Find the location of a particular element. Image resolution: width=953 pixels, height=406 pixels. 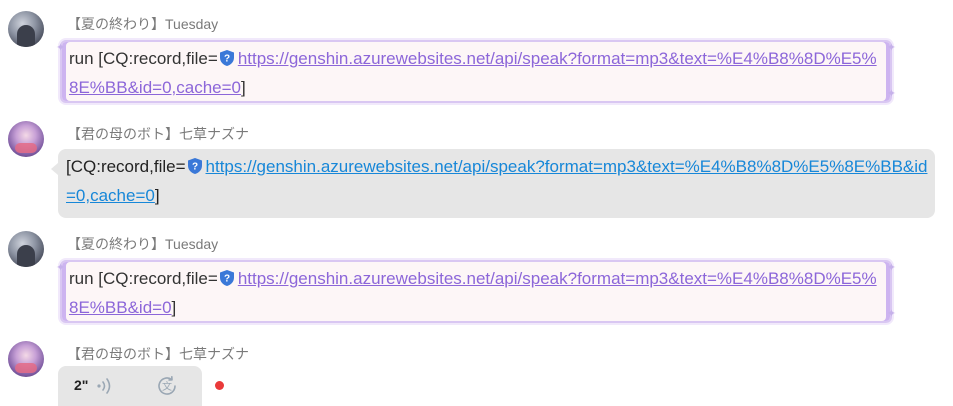

voice-duration: 2" is located at coordinates (81, 385).